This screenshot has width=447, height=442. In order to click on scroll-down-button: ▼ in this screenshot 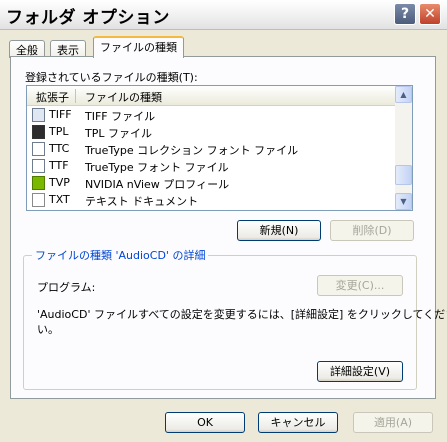, I will do `click(403, 201)`.